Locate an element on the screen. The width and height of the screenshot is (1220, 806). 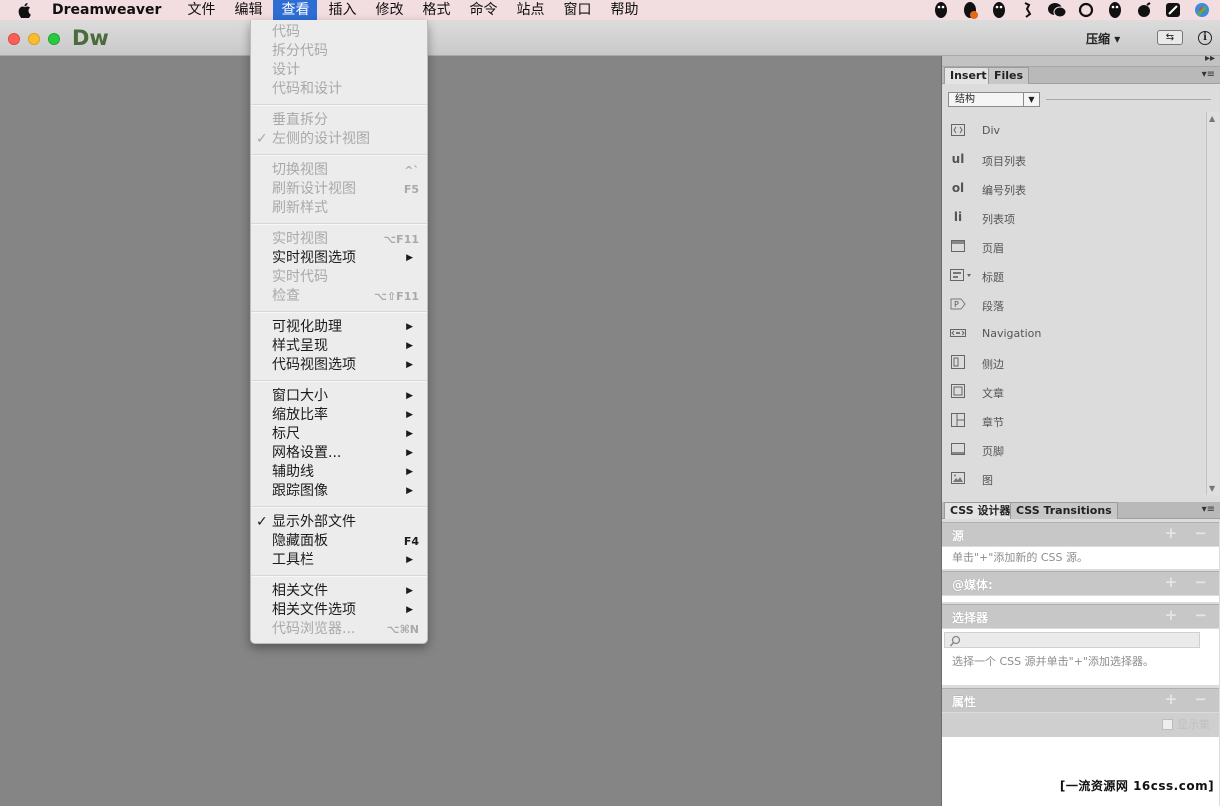
wechat-icon is located at coordinates (1057, 10).